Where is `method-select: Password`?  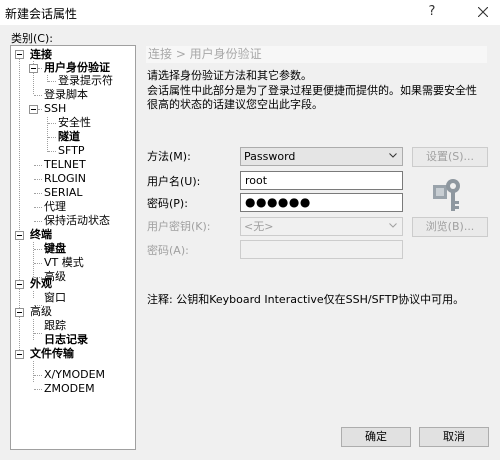
method-select: Password is located at coordinates (321, 156).